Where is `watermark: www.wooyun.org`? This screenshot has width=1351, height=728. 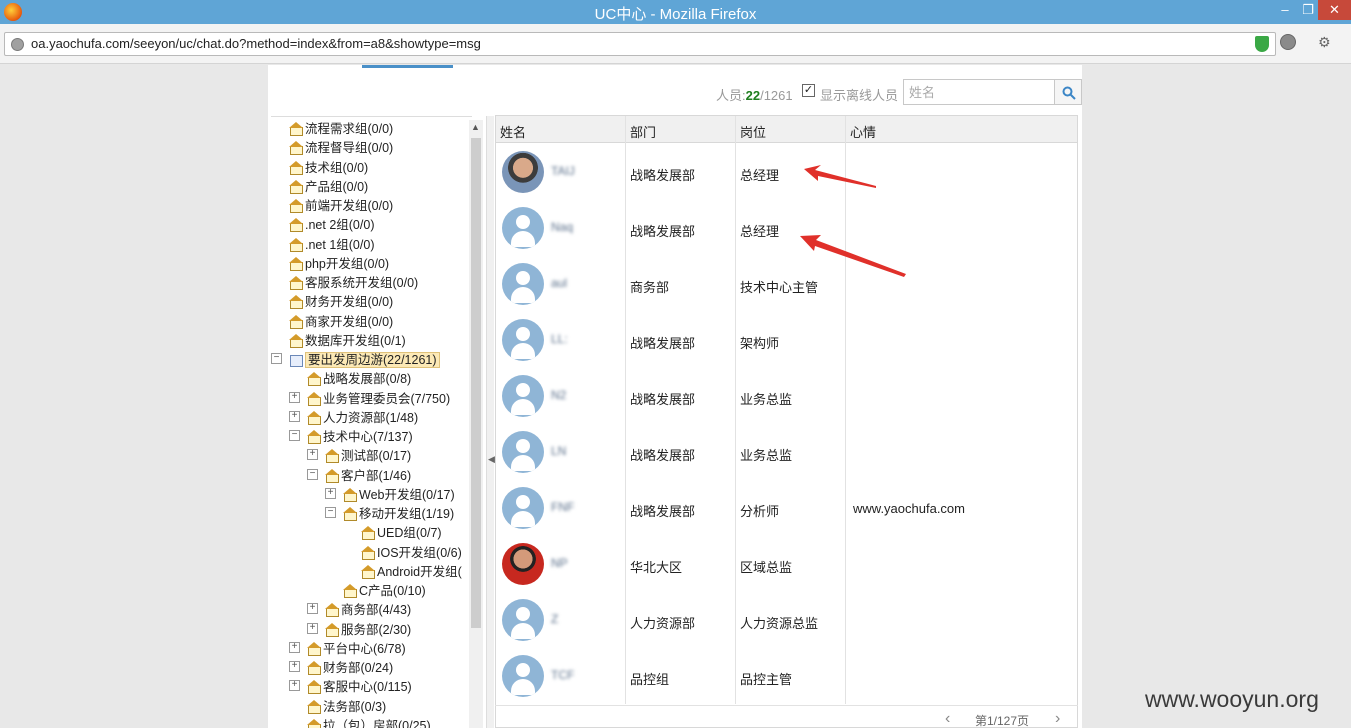
watermark: www.wooyun.org is located at coordinates (1232, 699).